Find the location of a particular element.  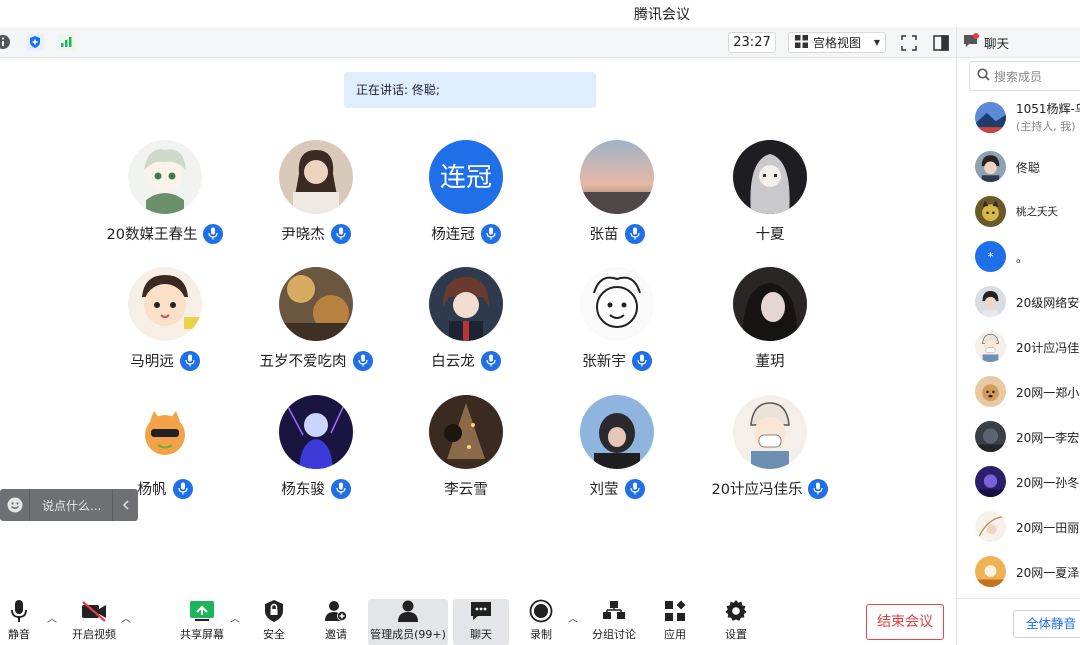

apps-label: 应用 is located at coordinates (675, 634).